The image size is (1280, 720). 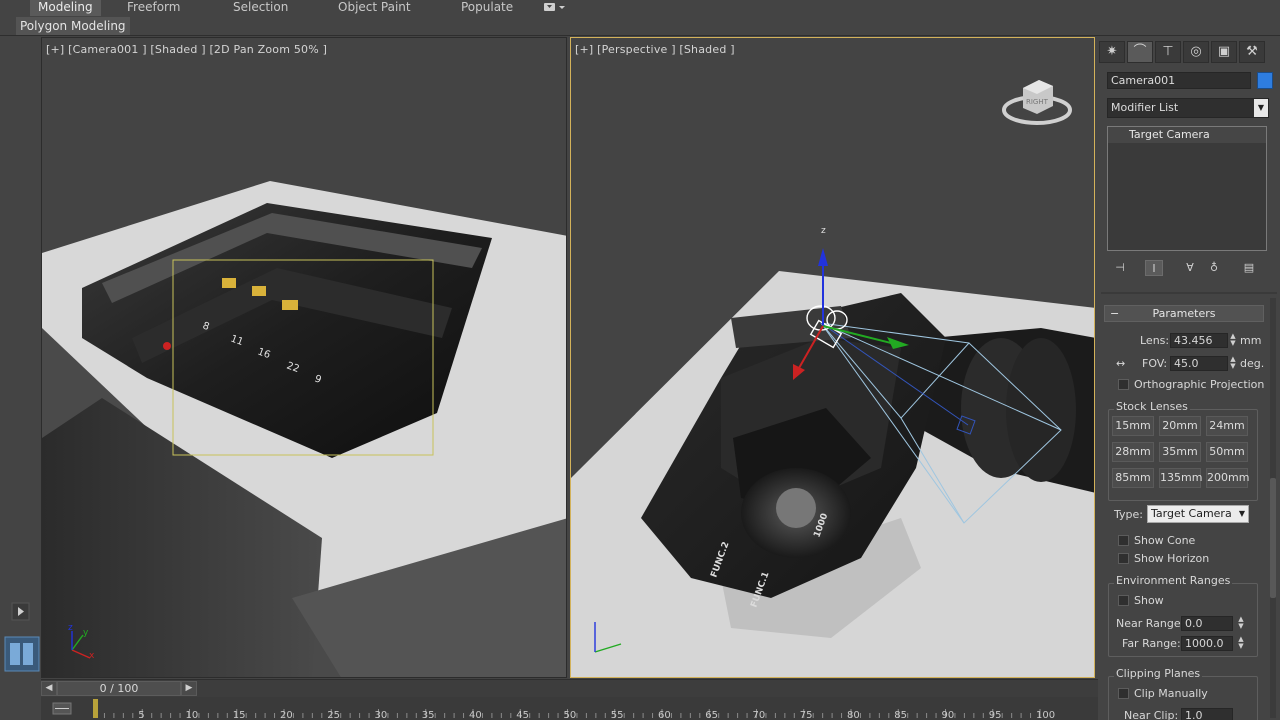 What do you see at coordinates (381, 715) in the screenshot?
I see `timeline-tick-label: 30` at bounding box center [381, 715].